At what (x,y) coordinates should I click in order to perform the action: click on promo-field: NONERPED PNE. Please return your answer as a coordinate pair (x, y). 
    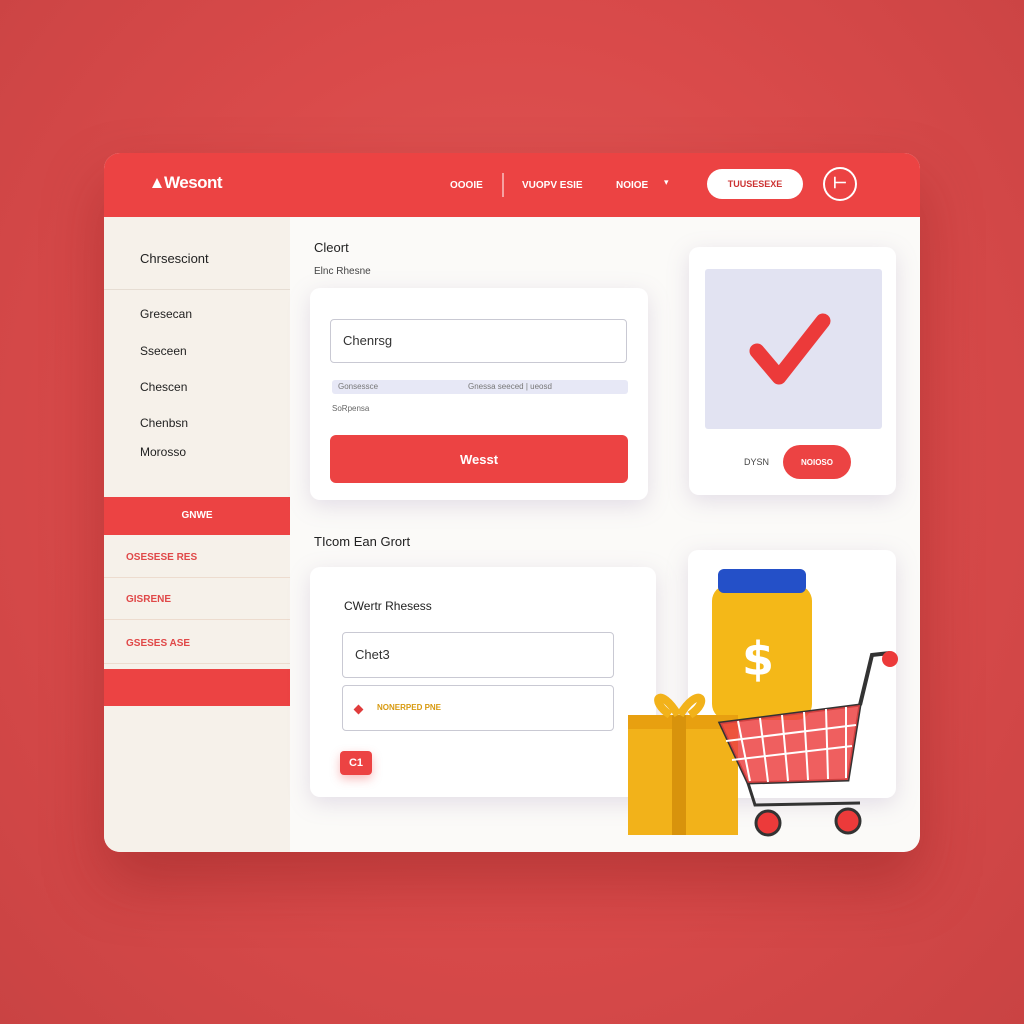
    Looking at the image, I should click on (478, 708).